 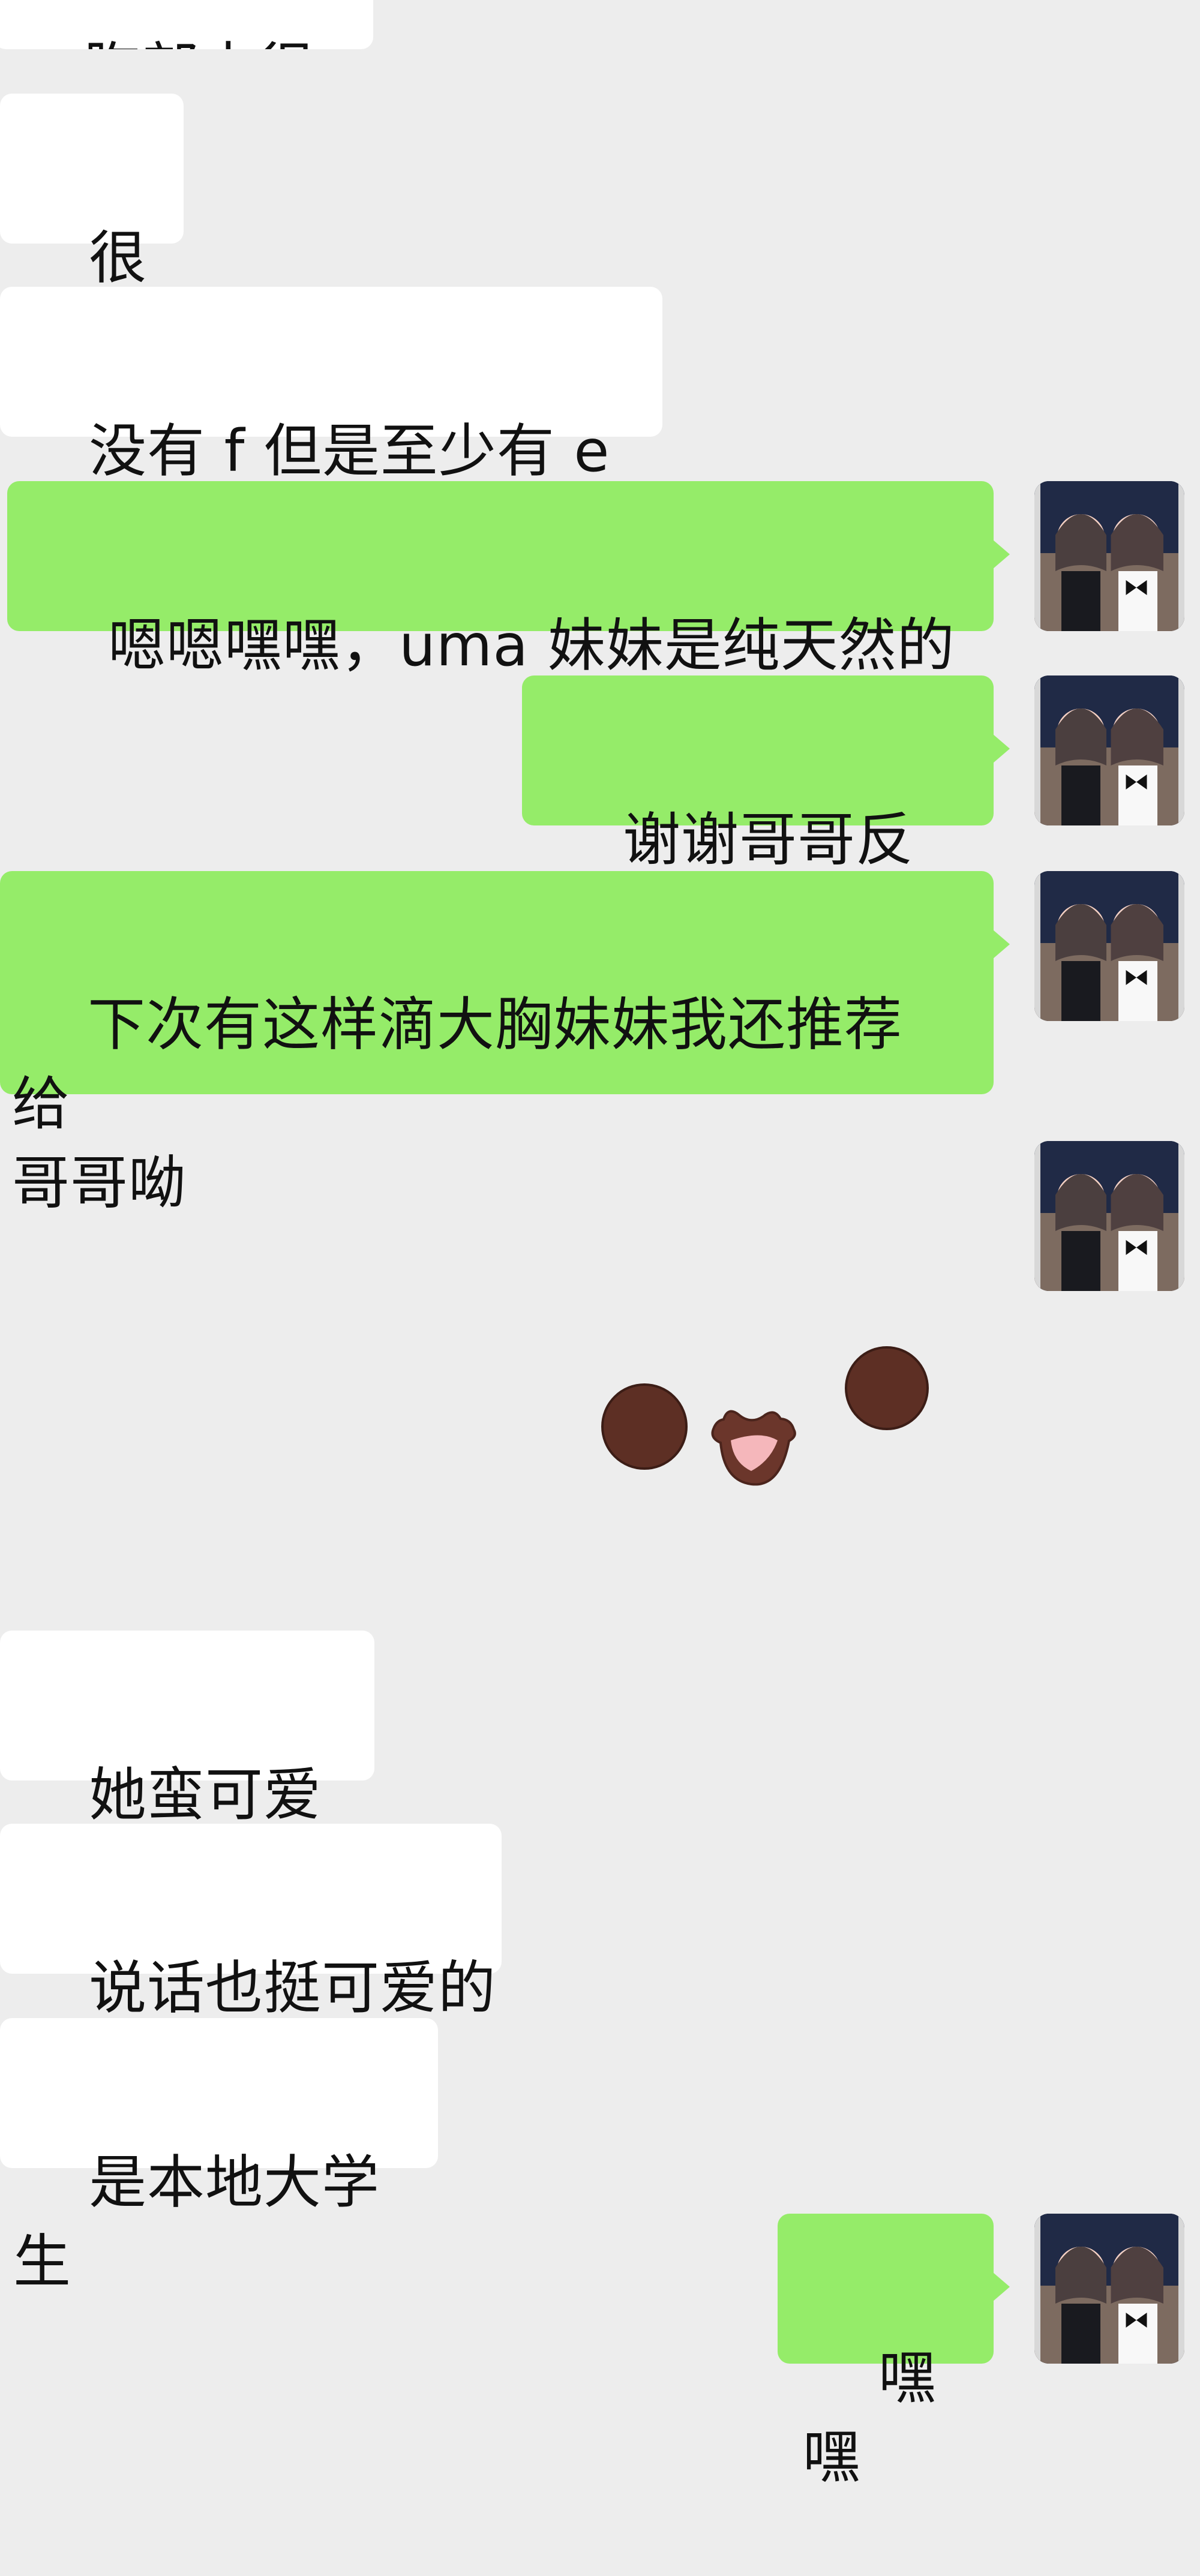 What do you see at coordinates (92, 232) in the screenshot?
I see `message-left-1: 很软` at bounding box center [92, 232].